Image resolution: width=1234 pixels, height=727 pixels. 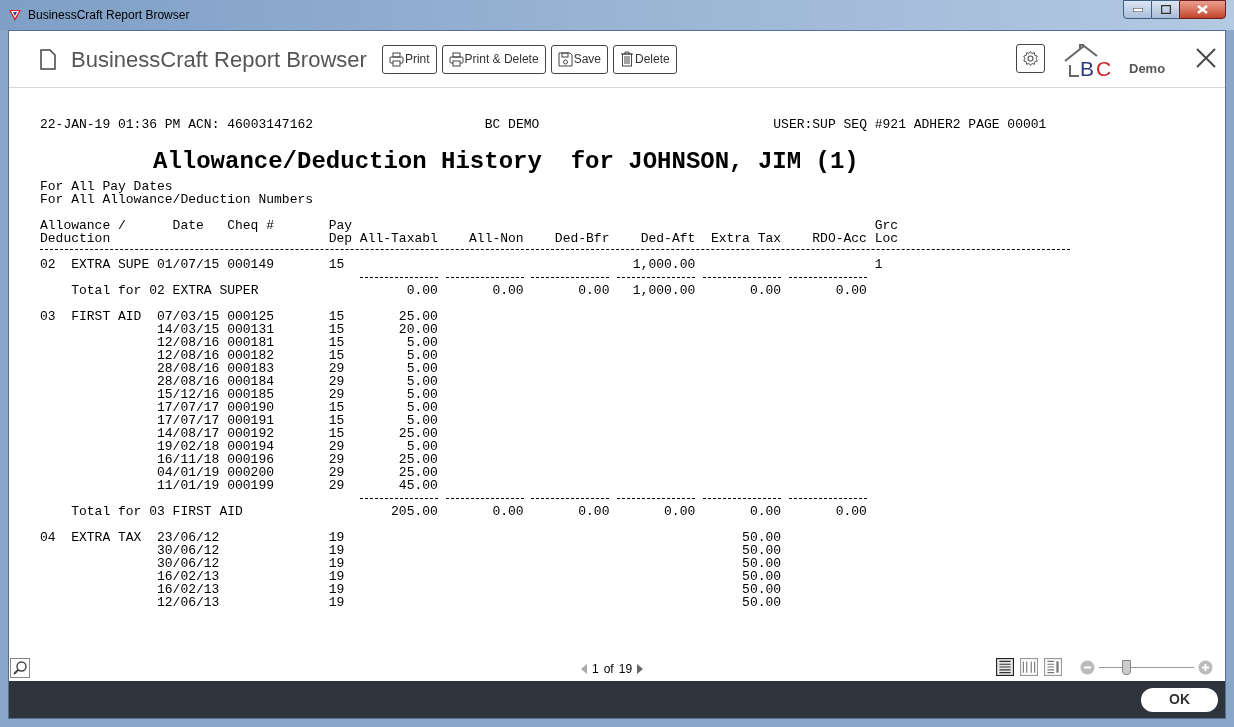 What do you see at coordinates (188, 446) in the screenshot?
I see `table-cell: 19/02/18` at bounding box center [188, 446].